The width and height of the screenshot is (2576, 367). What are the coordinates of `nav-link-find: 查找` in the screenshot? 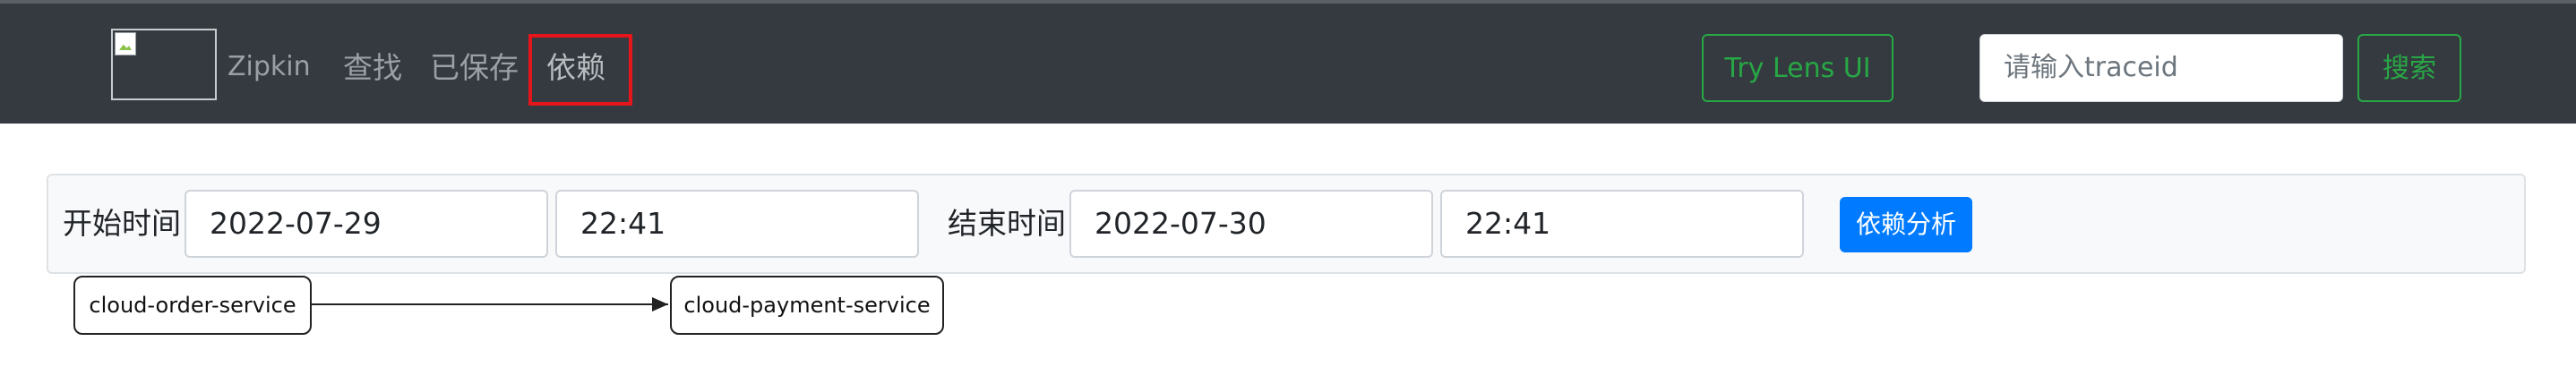 It's located at (372, 68).